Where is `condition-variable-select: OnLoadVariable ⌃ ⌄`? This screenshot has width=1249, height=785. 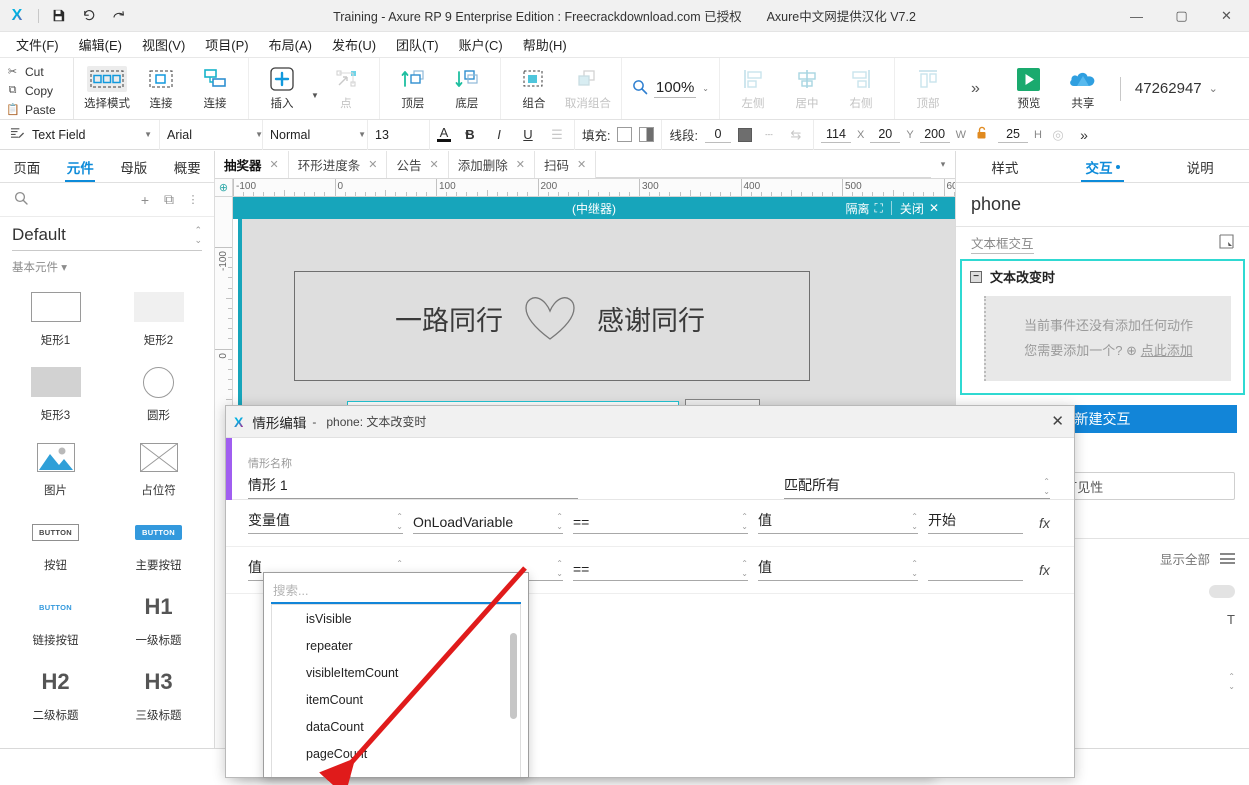 condition-variable-select: OnLoadVariable ⌃ ⌄ is located at coordinates (488, 523).